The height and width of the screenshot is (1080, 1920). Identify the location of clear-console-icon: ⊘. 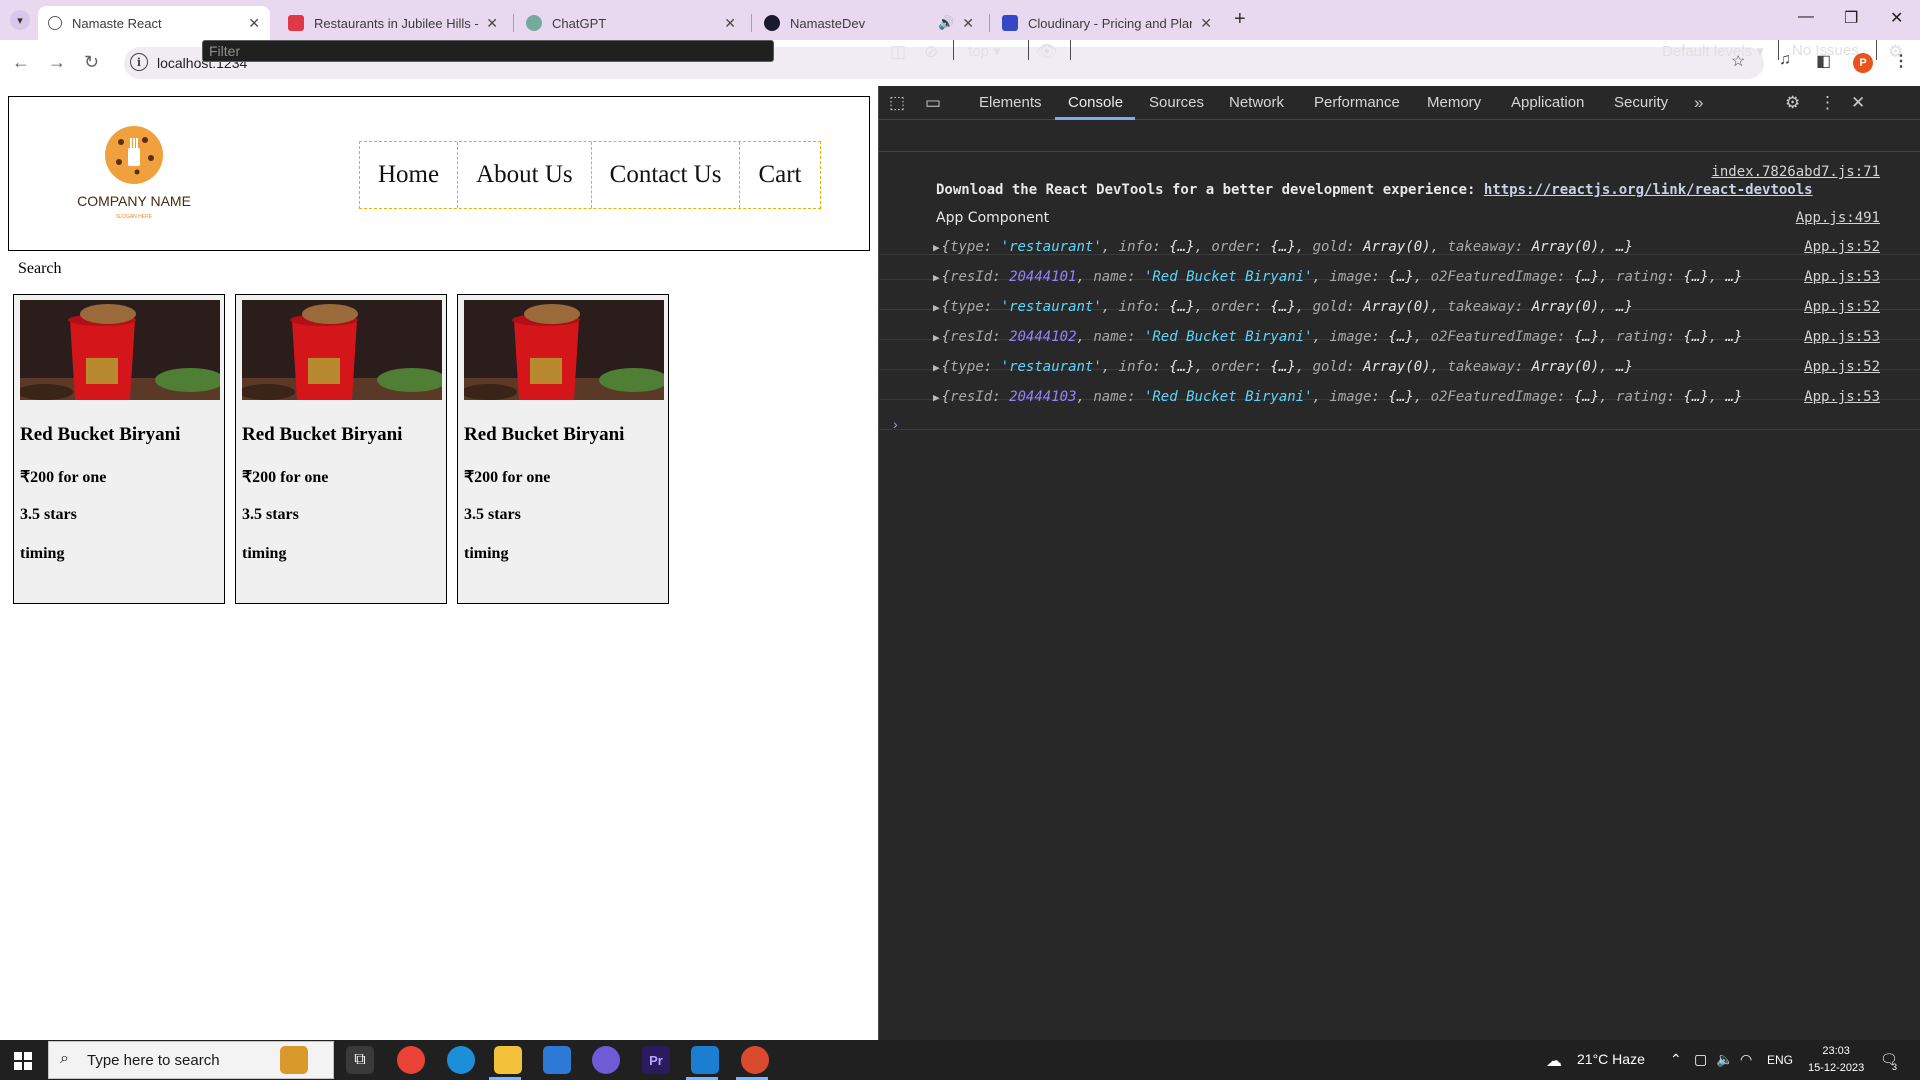
(931, 52).